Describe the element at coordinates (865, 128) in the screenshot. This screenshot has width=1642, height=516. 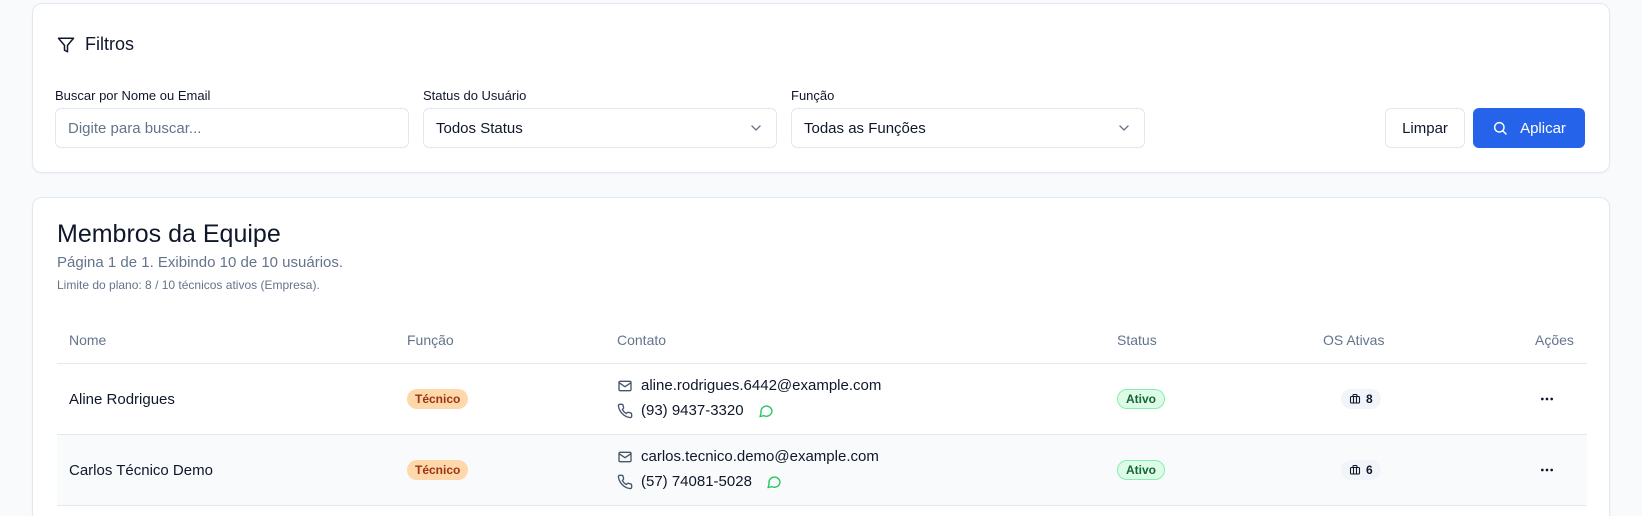
I see `role-select-value: Todas as Funções` at that location.